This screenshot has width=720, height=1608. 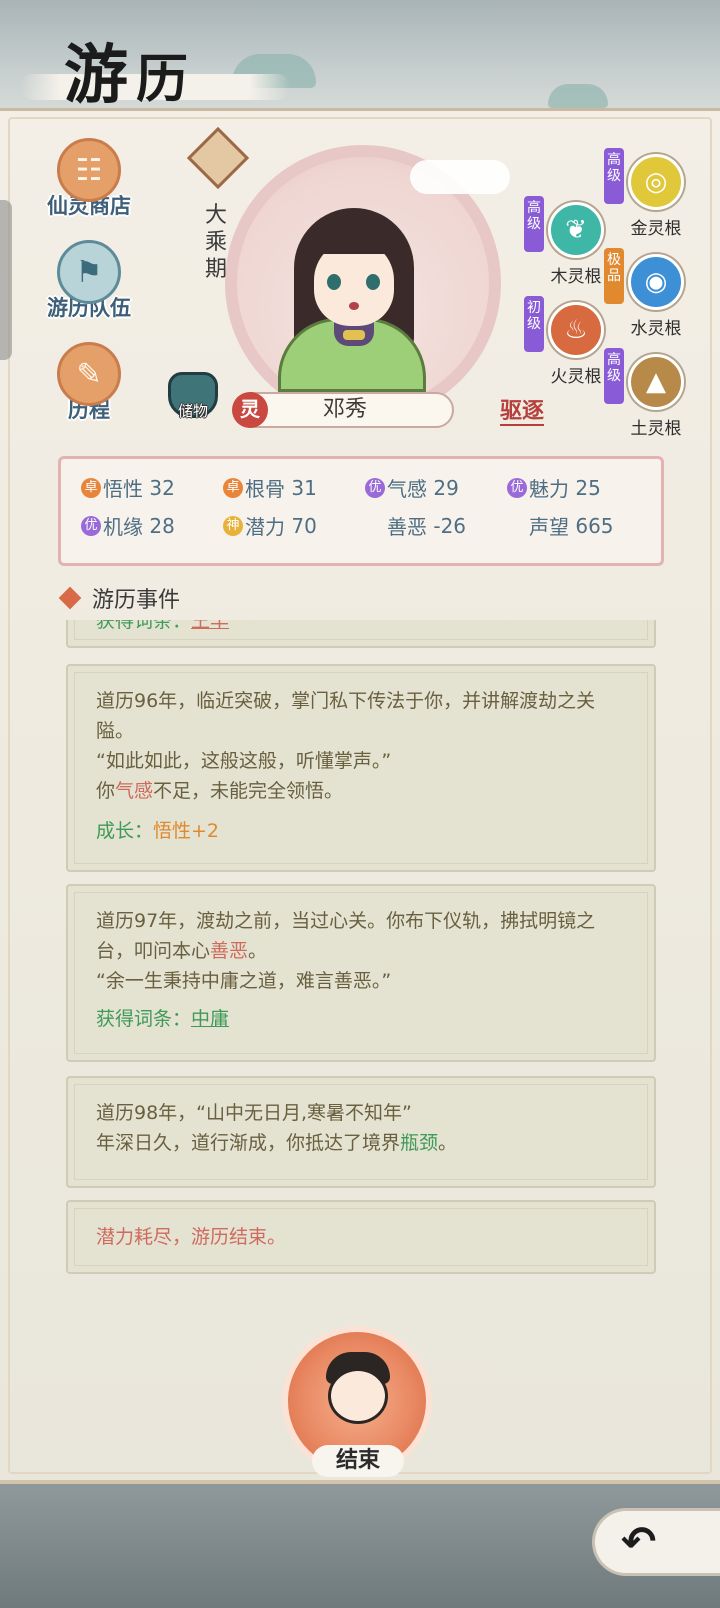 I want to click on travel-team-button: ⚑ 游历队伍, so click(x=89, y=288).